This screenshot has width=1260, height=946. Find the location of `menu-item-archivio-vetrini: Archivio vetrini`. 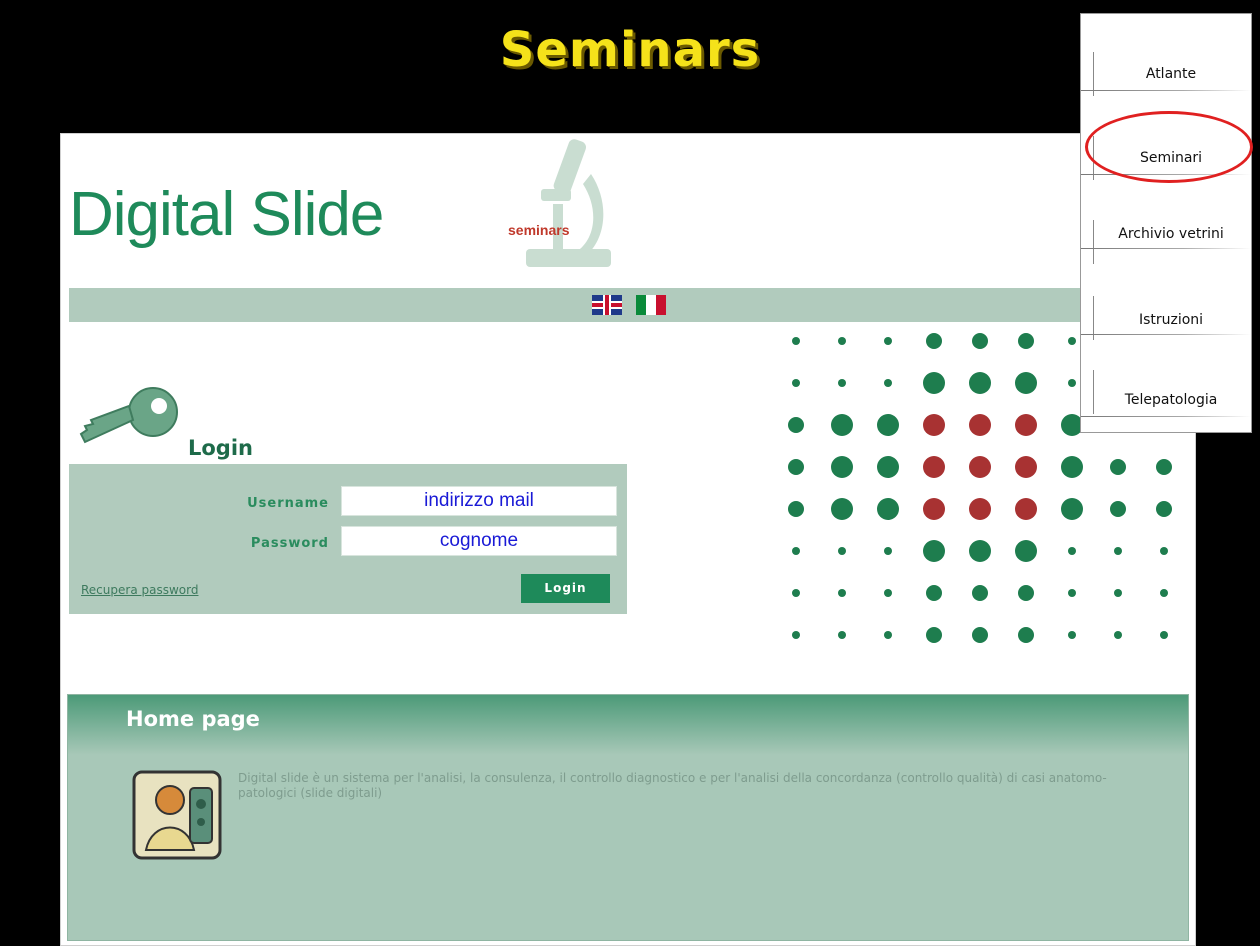

menu-item-archivio-vetrini: Archivio vetrini is located at coordinates (1166, 224).